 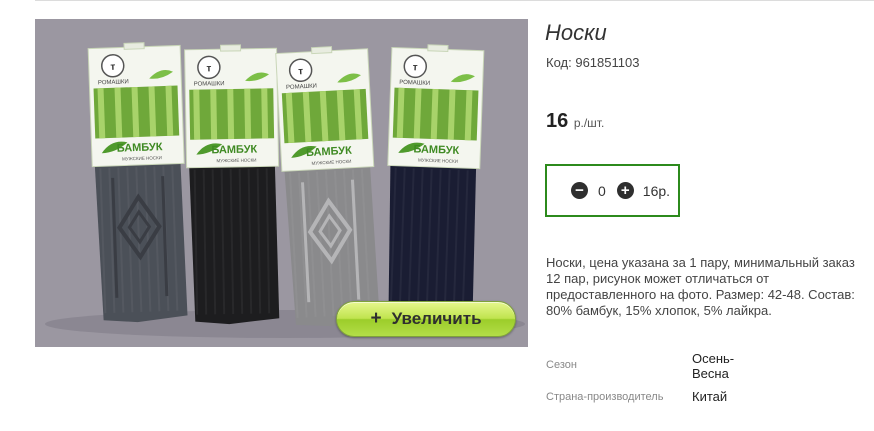 What do you see at coordinates (710, 396) in the screenshot?
I see `property-value: Китай` at bounding box center [710, 396].